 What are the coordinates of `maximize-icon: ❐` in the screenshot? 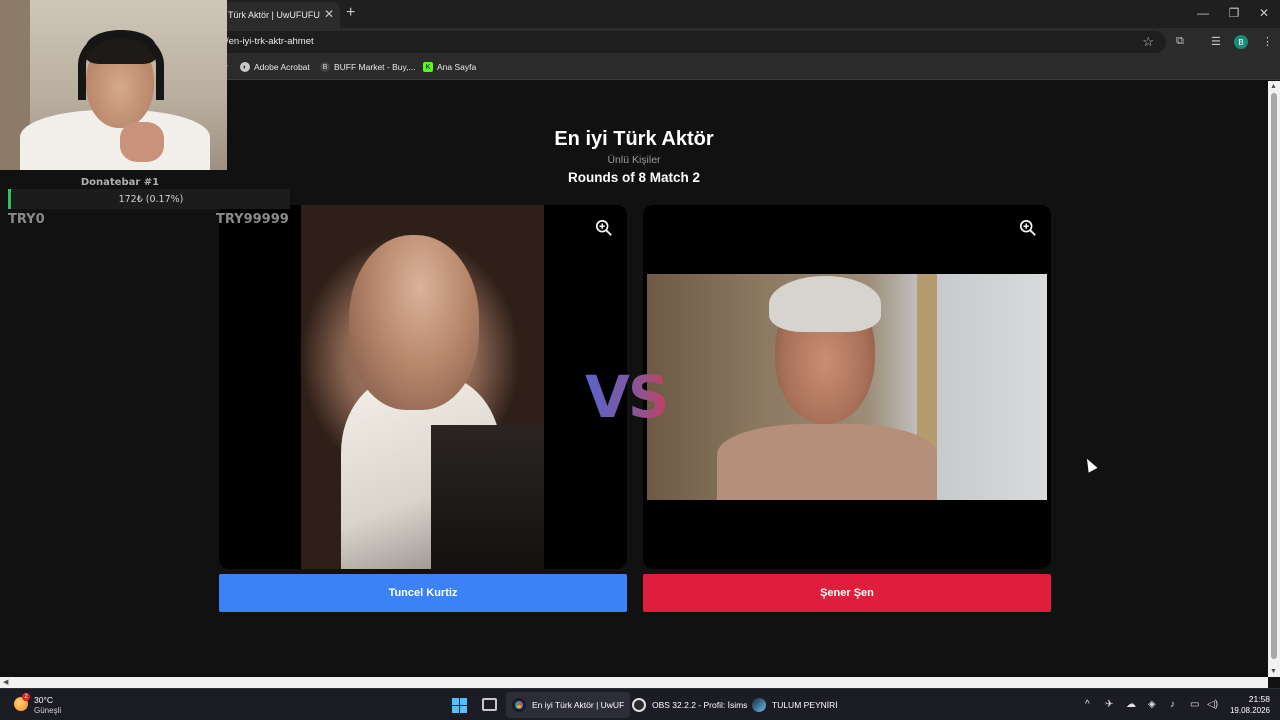 It's located at (1234, 13).